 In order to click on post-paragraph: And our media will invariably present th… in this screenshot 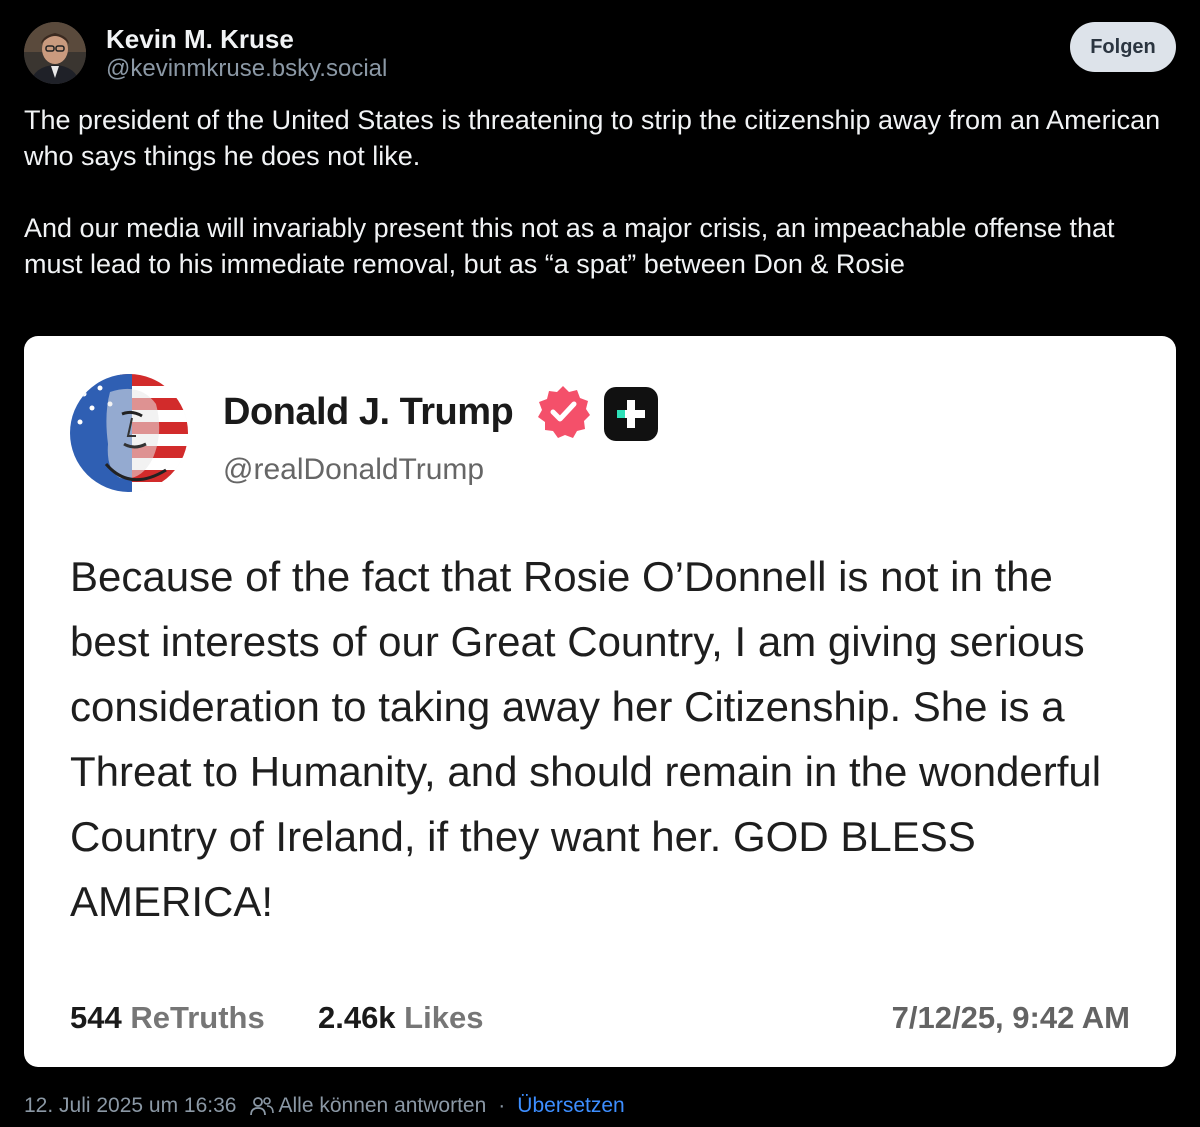, I will do `click(569, 246)`.